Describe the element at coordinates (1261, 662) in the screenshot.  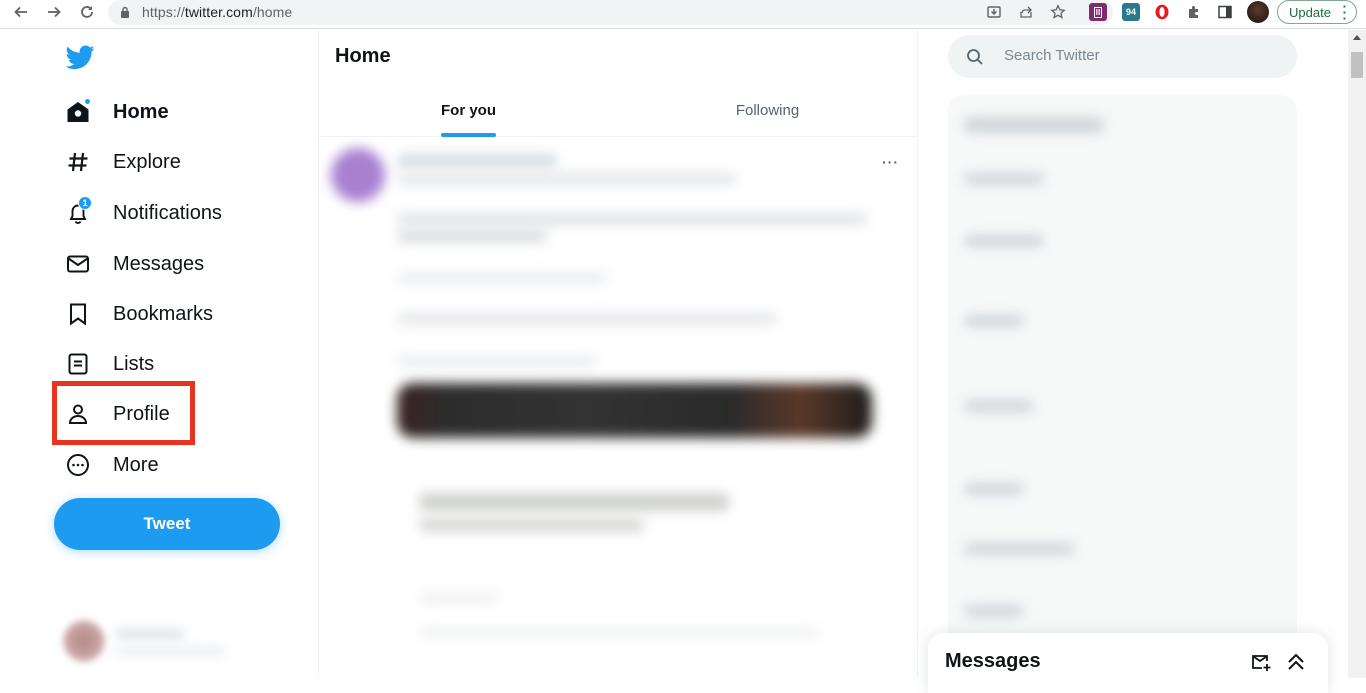
I see `new-message-icon` at that location.